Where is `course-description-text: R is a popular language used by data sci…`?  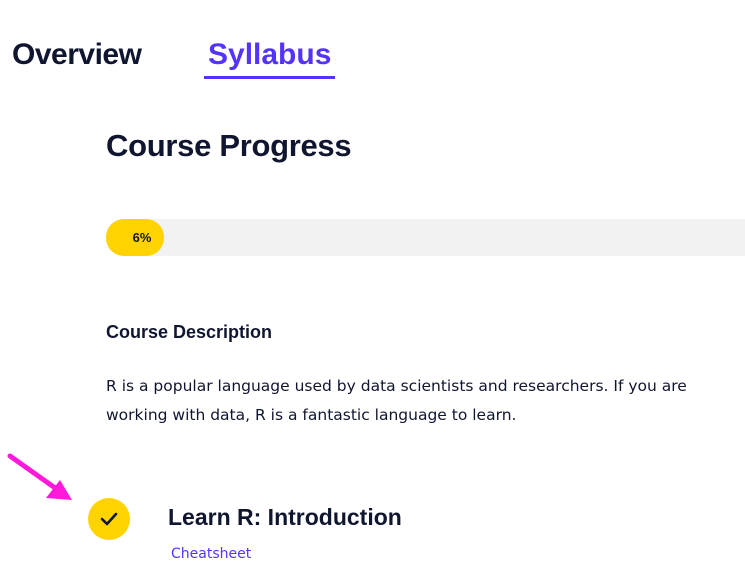 course-description-text: R is a popular language used by data sci… is located at coordinates (396, 400).